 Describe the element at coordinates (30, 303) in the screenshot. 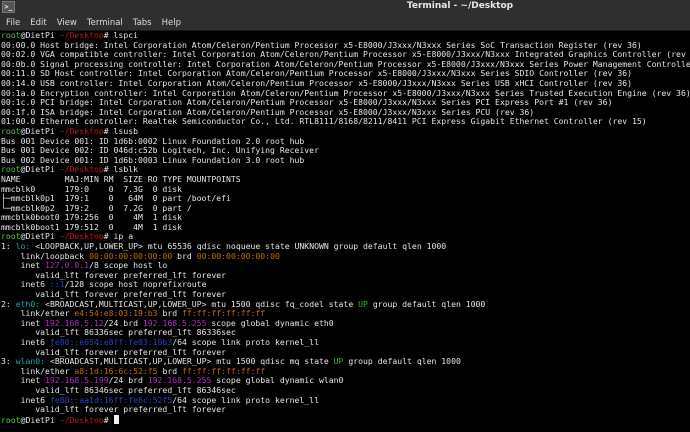

I see `terminal-interface-name: eth0:` at that location.